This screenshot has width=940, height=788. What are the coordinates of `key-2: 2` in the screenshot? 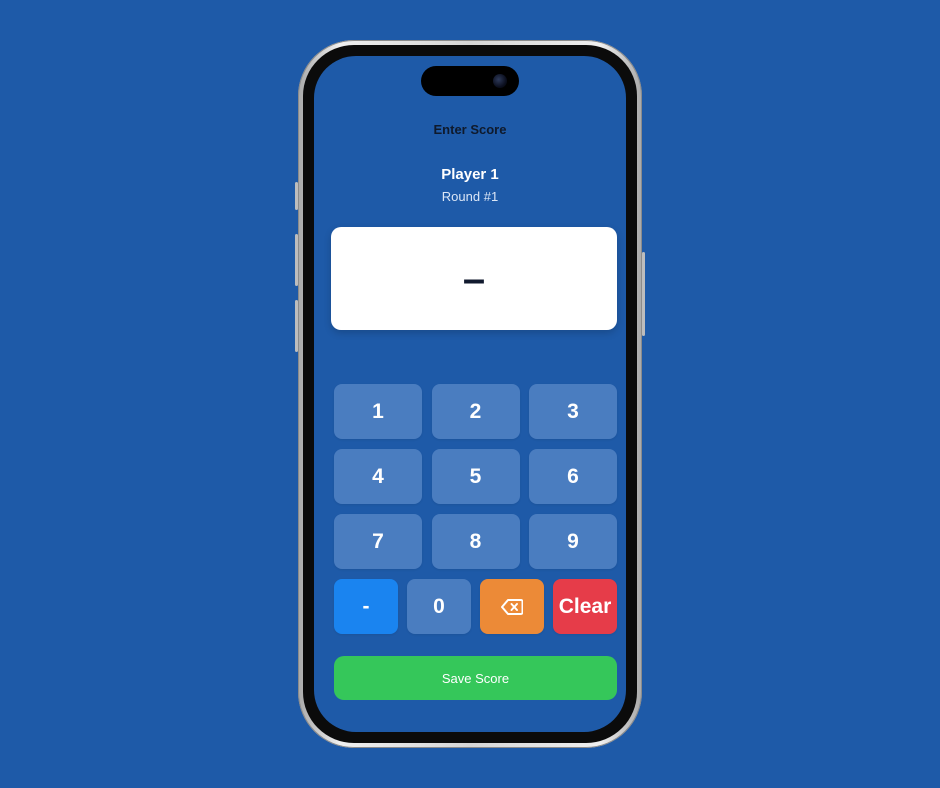 It's located at (475, 411).